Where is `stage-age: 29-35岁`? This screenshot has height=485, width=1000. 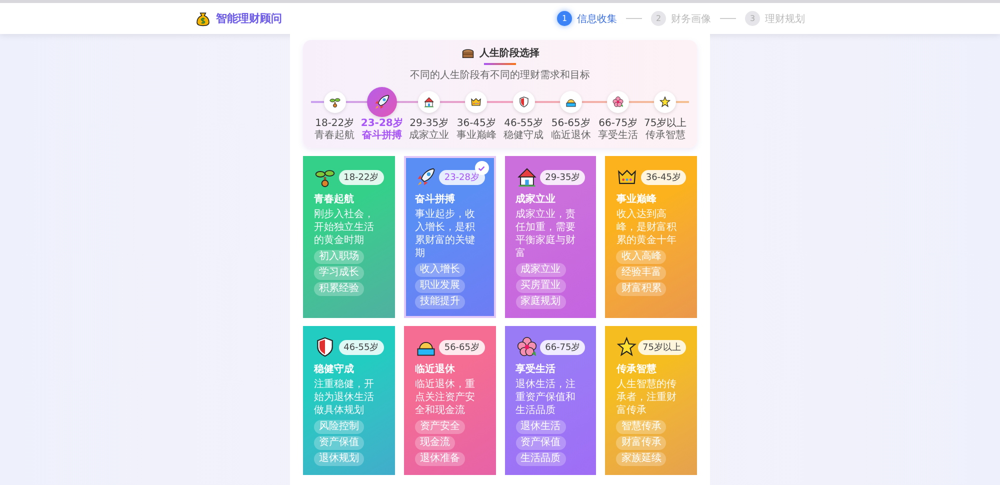 stage-age: 29-35岁 is located at coordinates (429, 124).